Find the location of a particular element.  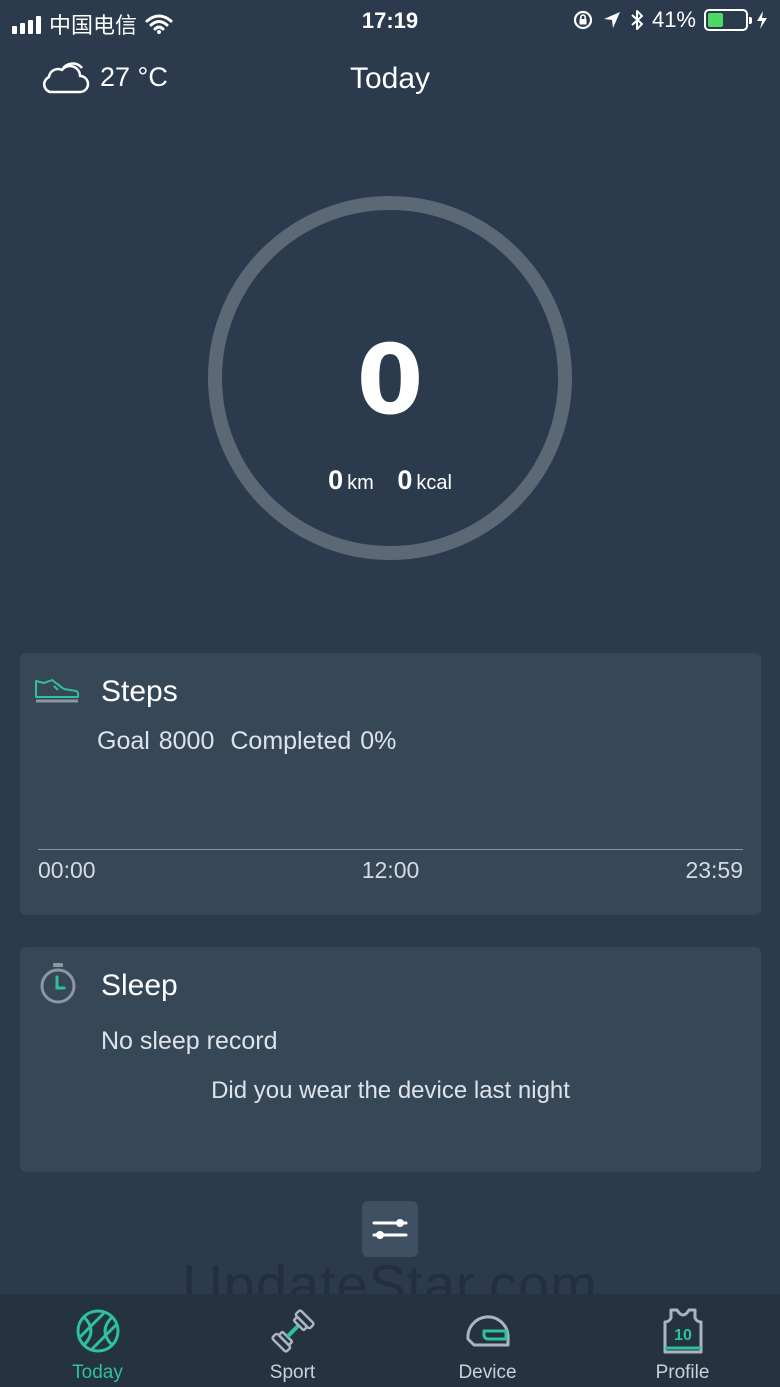

tab-label: Today is located at coordinates (97, 1372).